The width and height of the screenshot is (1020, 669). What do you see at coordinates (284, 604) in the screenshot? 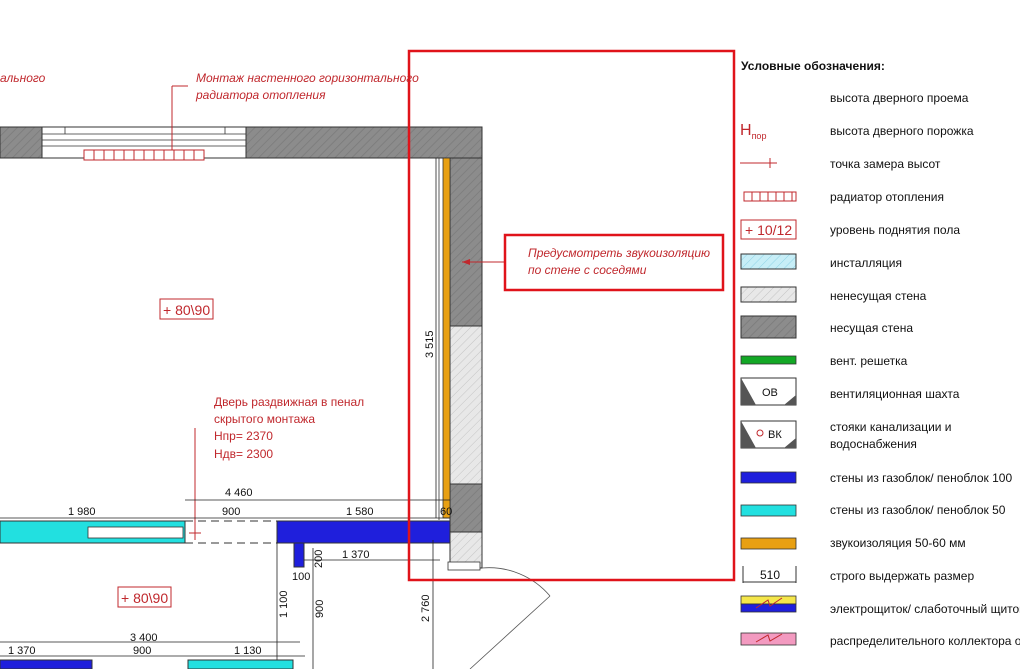
I see `dim-1100: 1 100` at bounding box center [284, 604].